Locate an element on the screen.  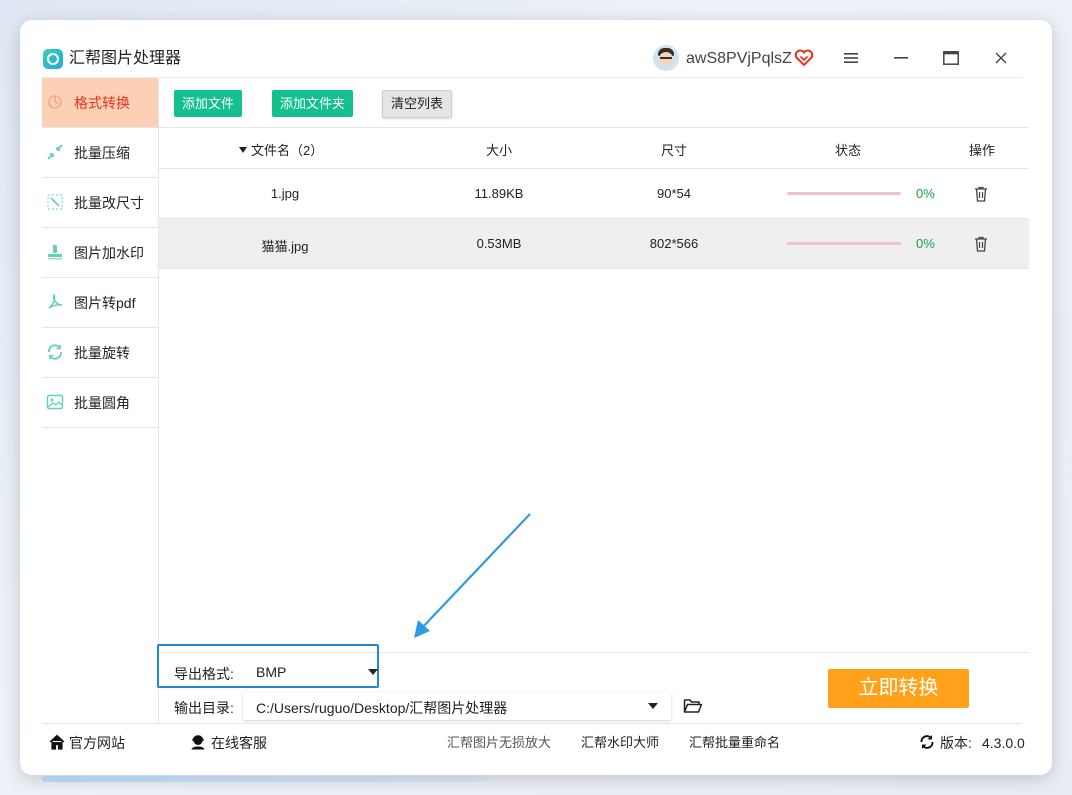
close-button is located at coordinates (1001, 58).